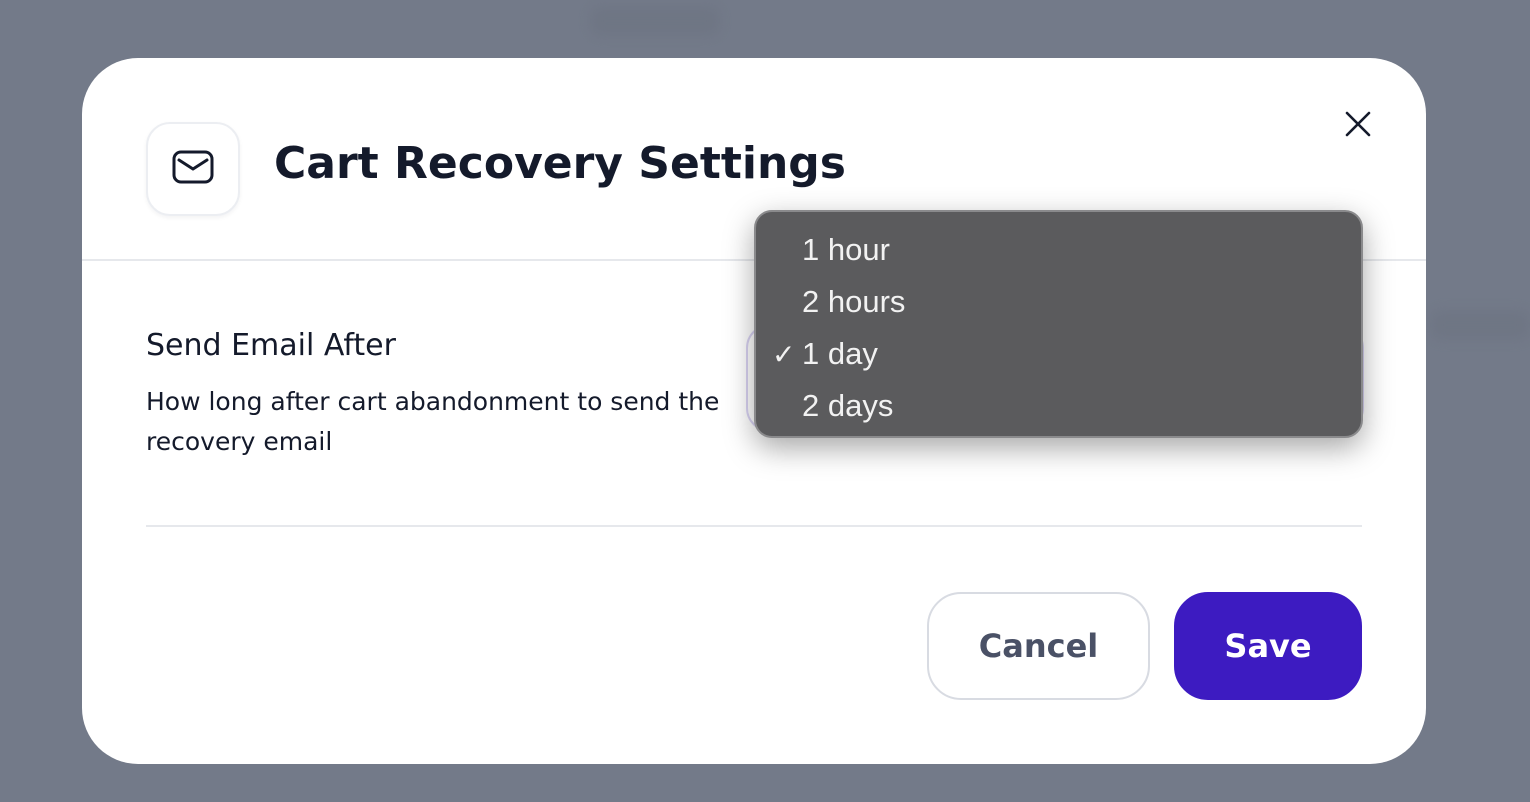  I want to click on cancel-button: Cancel, so click(1038, 646).